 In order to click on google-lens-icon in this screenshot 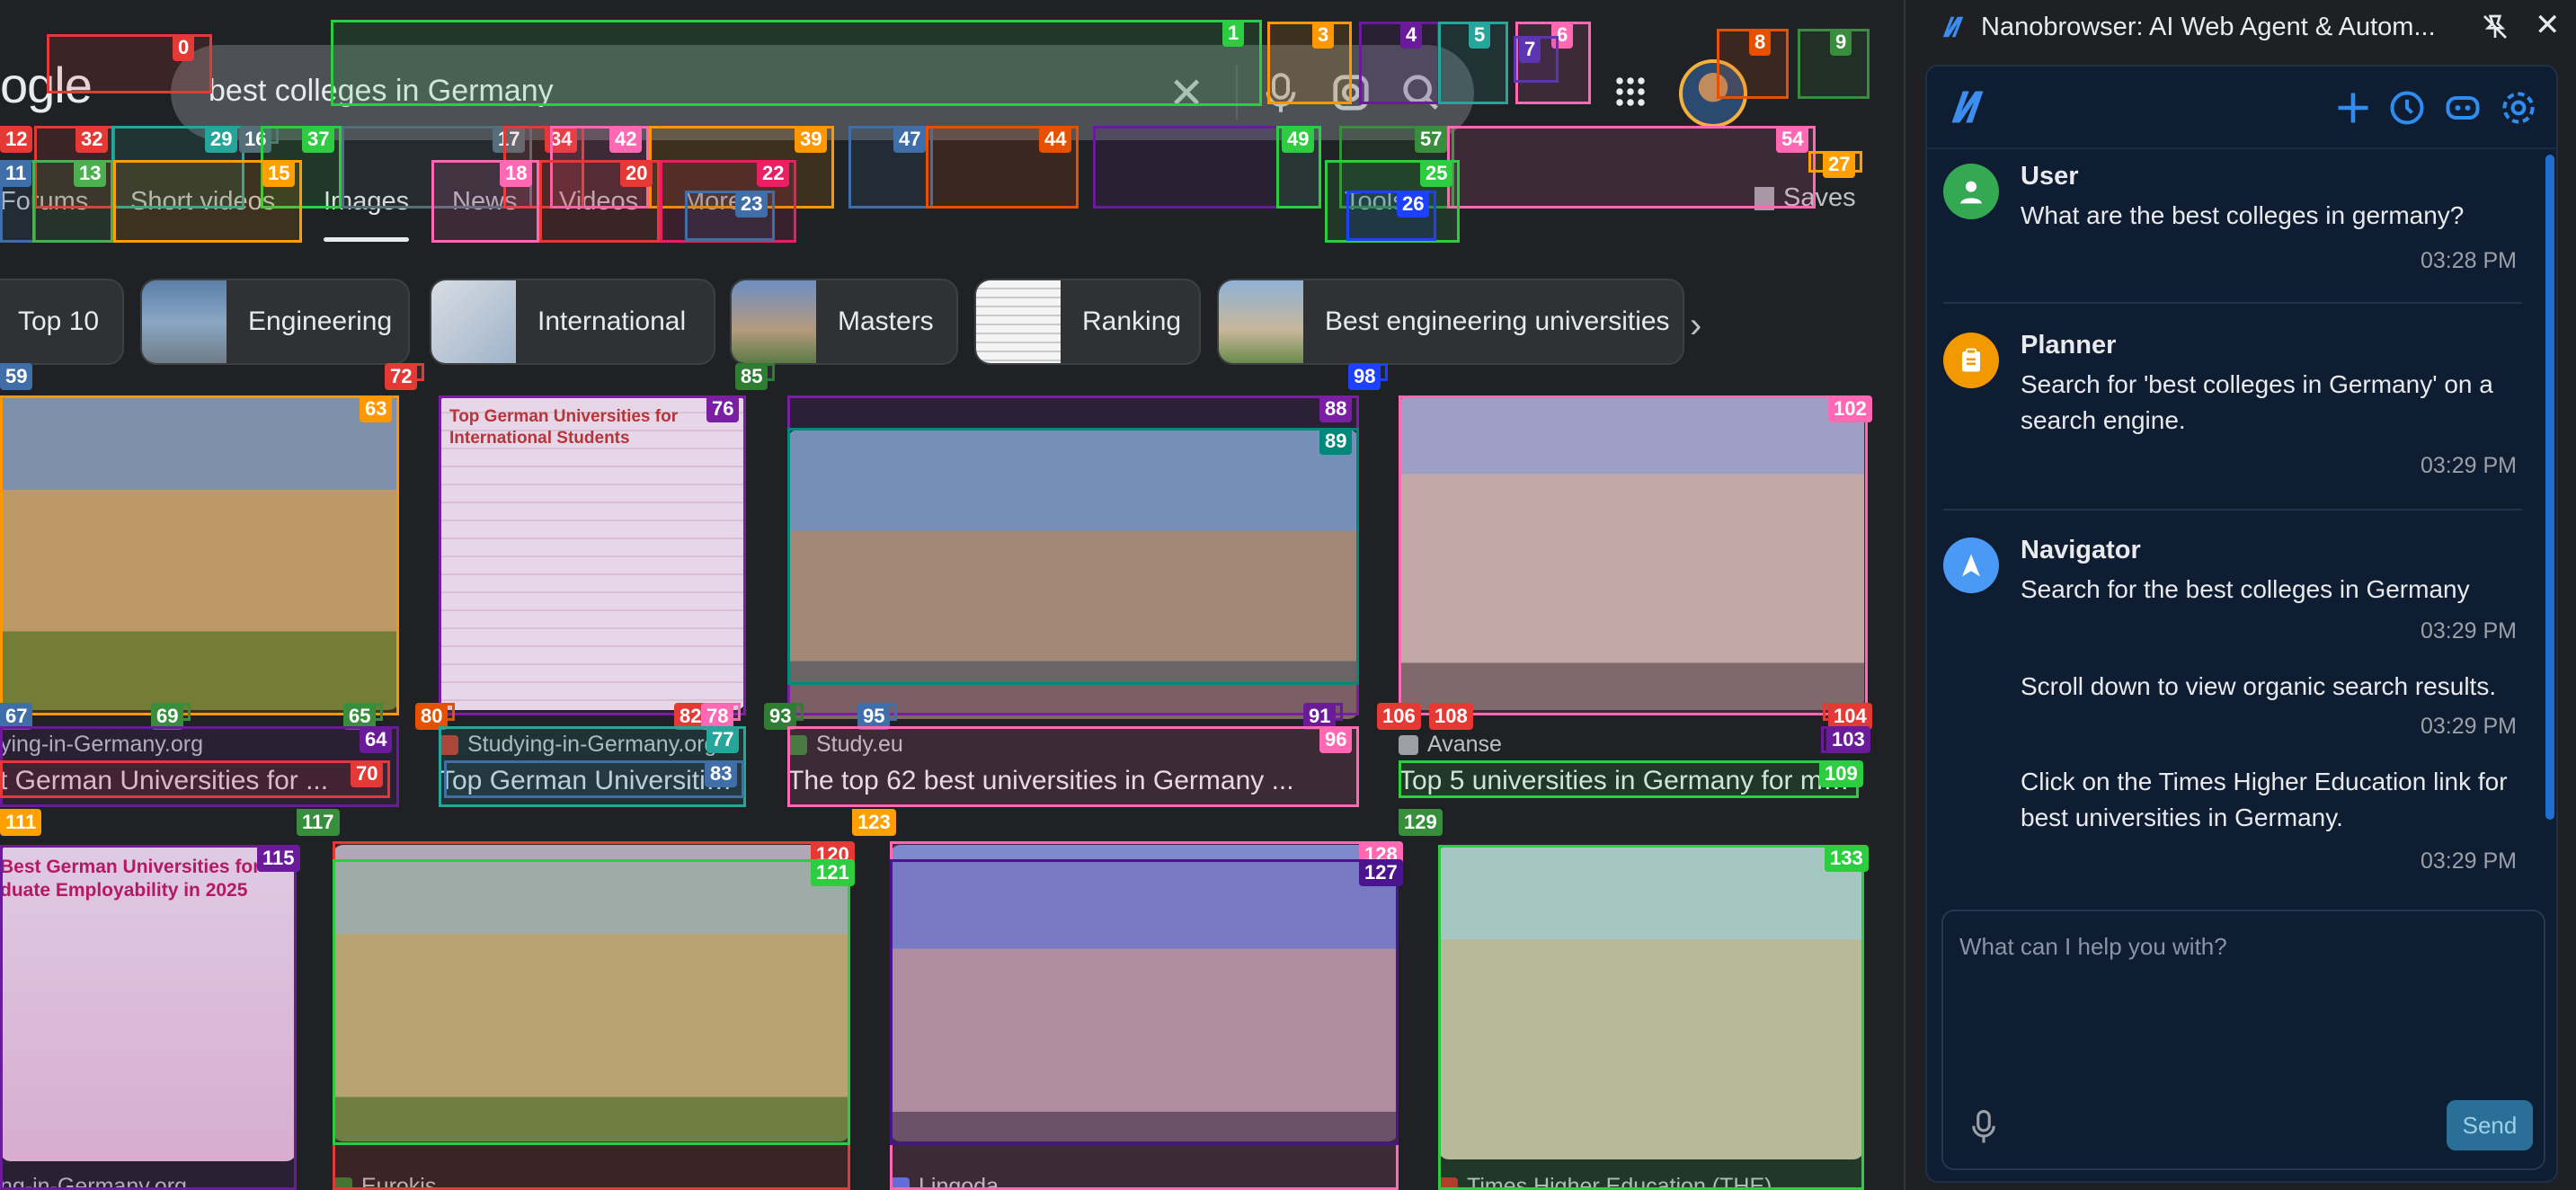, I will do `click(1351, 93)`.